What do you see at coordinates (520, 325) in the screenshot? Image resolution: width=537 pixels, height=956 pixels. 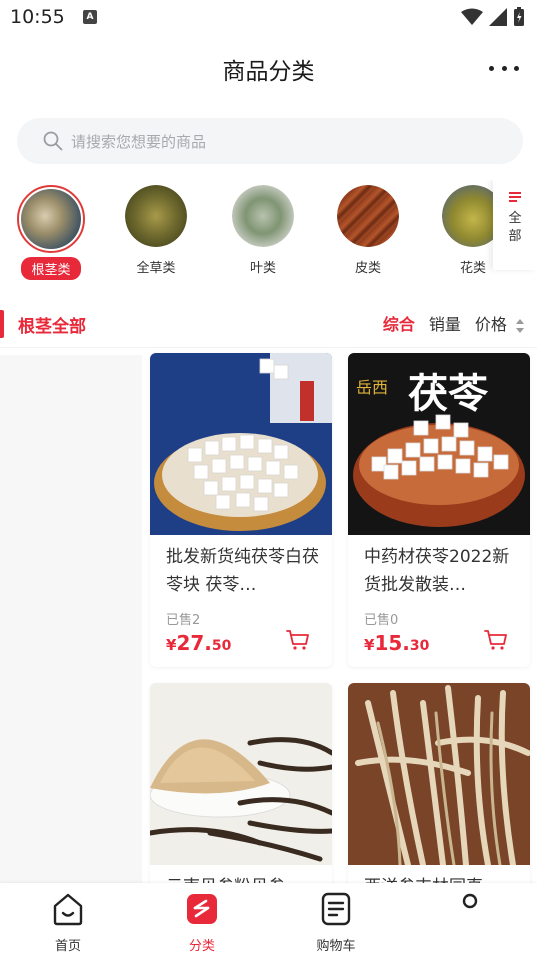 I see `sort-arrows-icon` at bounding box center [520, 325].